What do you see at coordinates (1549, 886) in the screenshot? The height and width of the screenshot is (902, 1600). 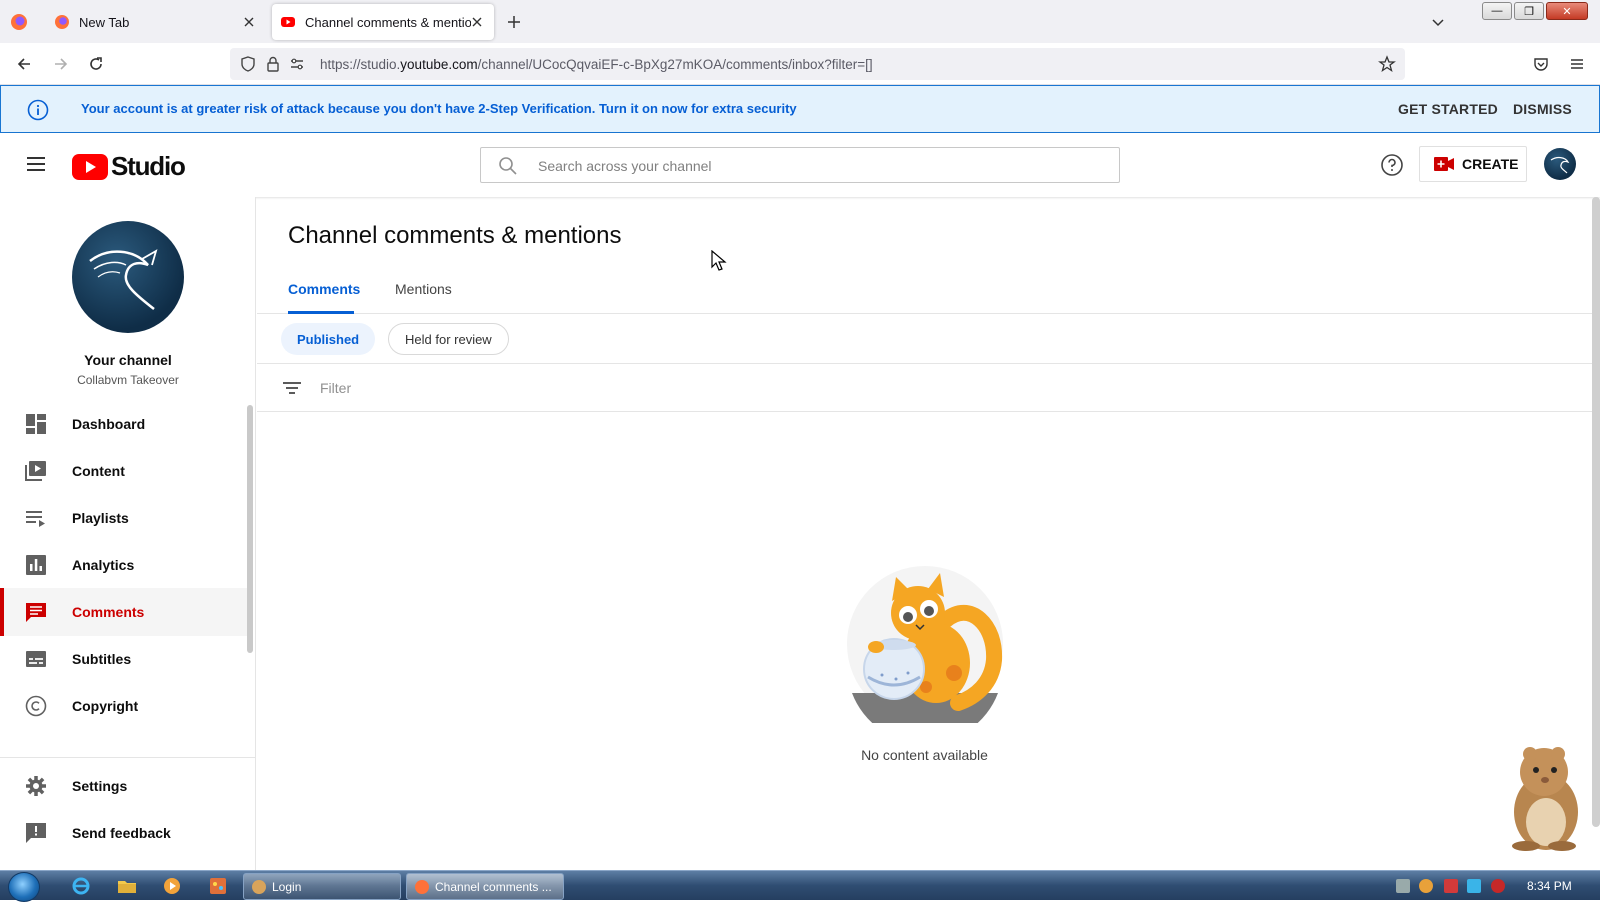 I see `taskbar-clock: 8:34 PM` at bounding box center [1549, 886].